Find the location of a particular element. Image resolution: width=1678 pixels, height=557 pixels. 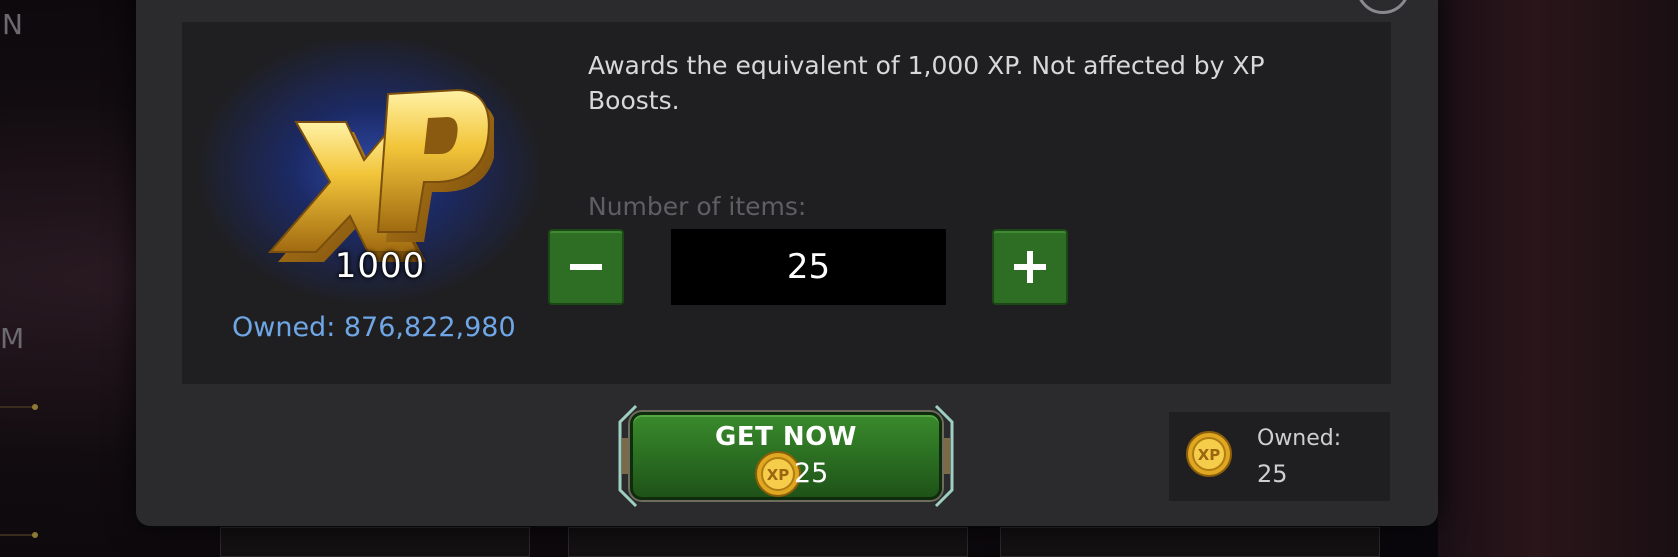

get-now-button: GET NOW XP 25 is located at coordinates (786, 456).